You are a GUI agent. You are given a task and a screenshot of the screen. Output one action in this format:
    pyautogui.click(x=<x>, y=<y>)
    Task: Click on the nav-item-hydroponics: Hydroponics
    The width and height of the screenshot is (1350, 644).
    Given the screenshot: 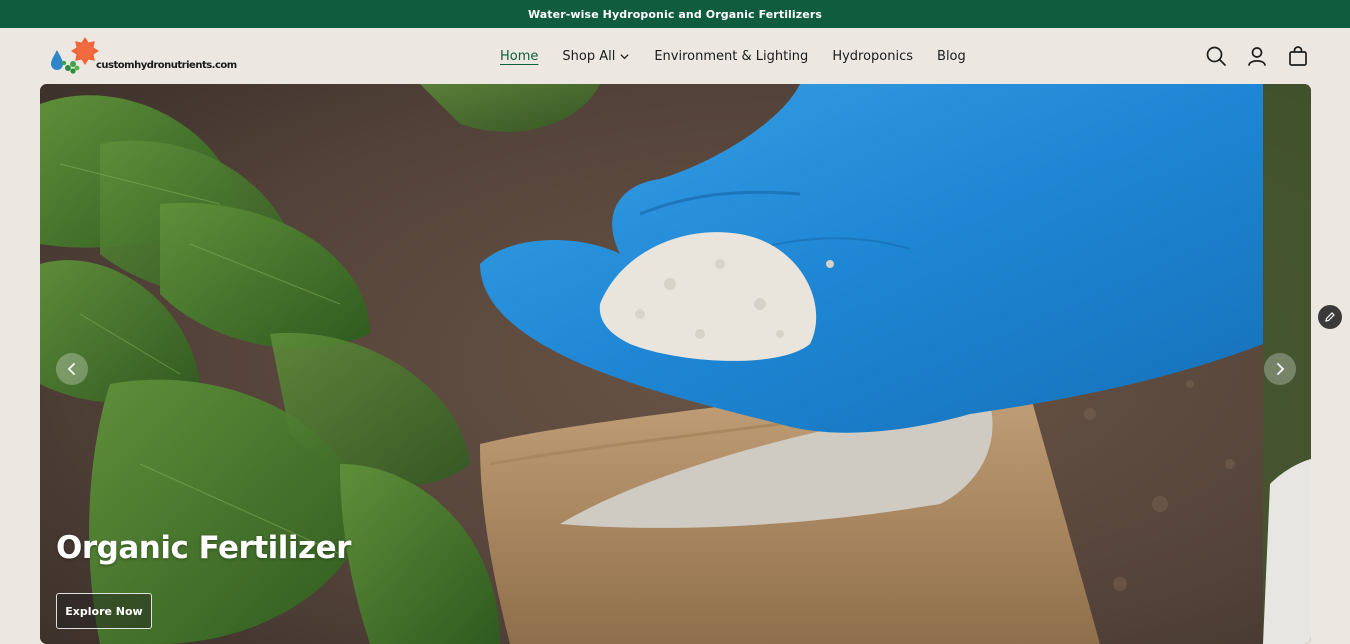 What is the action you would take?
    pyautogui.click(x=872, y=56)
    